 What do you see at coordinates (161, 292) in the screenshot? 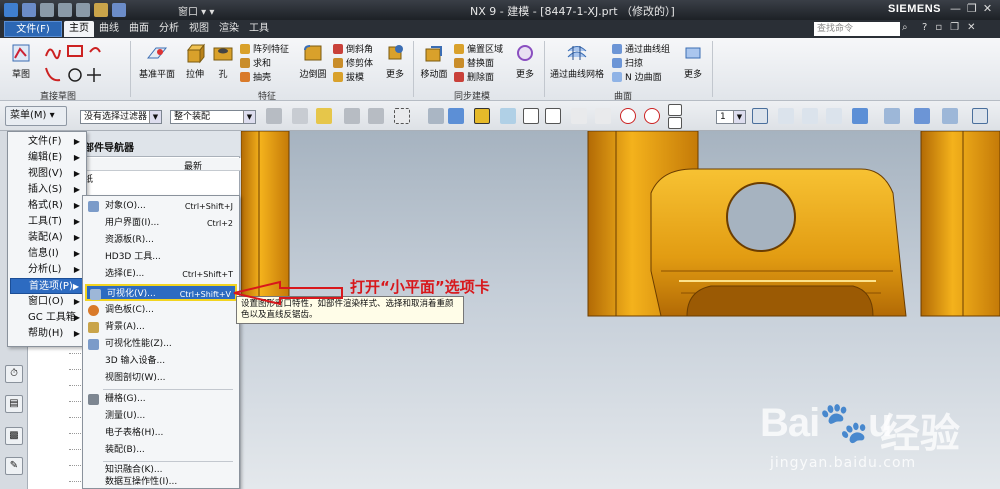
I see `submenu-item-visualization: 可视化(V)... Ctrl+Shift+V` at bounding box center [161, 292].